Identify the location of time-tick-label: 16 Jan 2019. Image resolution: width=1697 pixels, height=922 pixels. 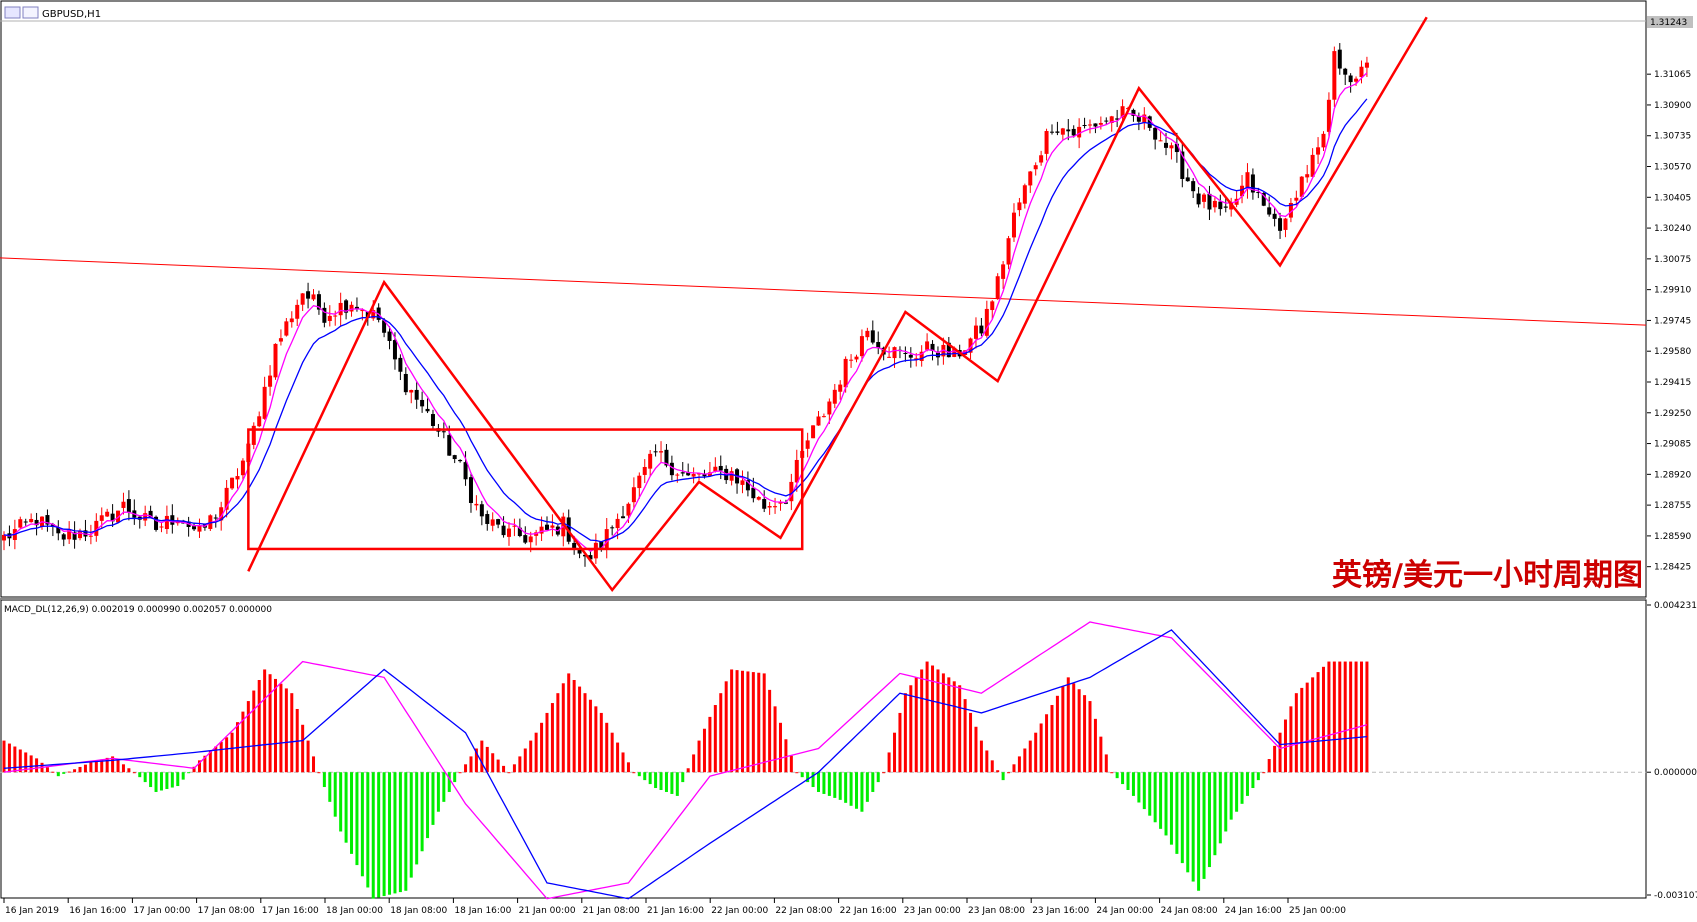
(32, 911).